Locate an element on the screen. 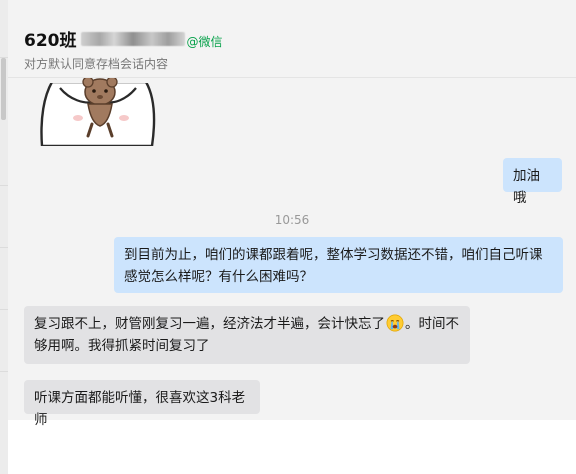 The height and width of the screenshot is (474, 576). chat-title: 620班 is located at coordinates (50, 38).